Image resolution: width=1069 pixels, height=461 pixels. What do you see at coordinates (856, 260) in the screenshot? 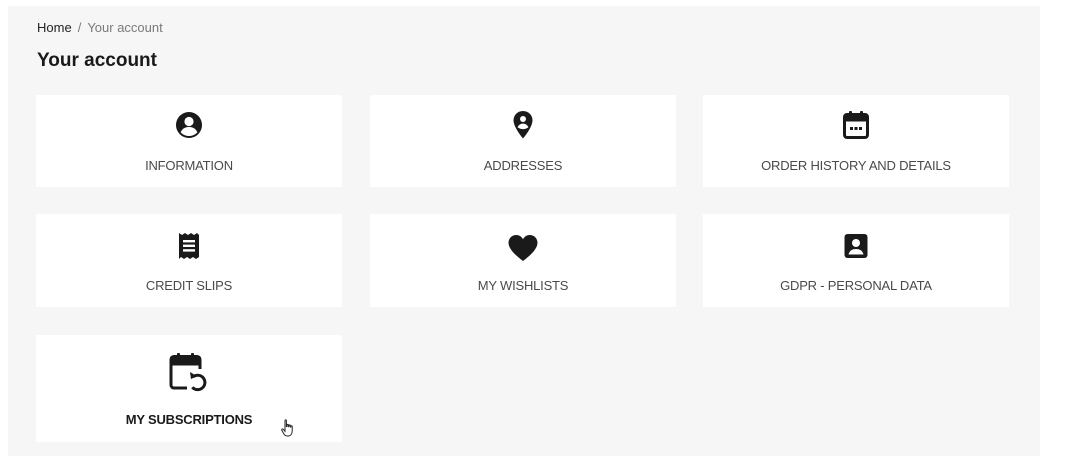
I see `tile-gdpr-personal-data: GDPR - PERSONAL DATA` at bounding box center [856, 260].